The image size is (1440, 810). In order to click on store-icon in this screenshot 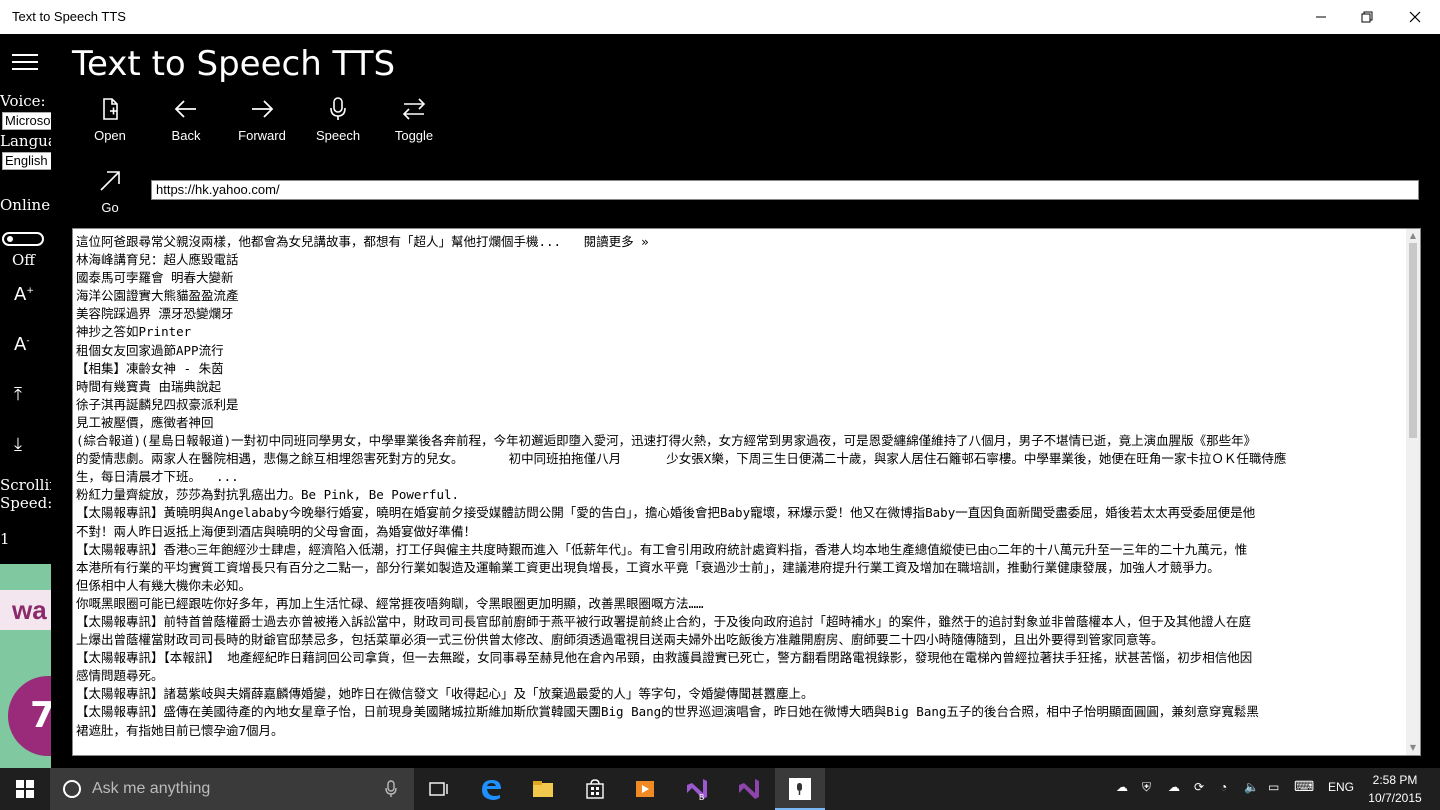, I will do `click(595, 789)`.